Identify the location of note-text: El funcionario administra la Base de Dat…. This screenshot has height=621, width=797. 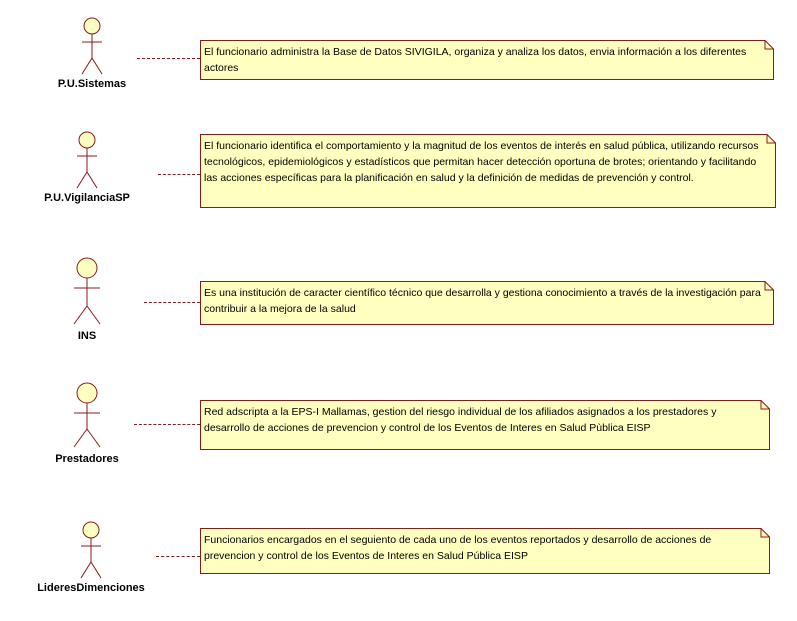
(475, 60).